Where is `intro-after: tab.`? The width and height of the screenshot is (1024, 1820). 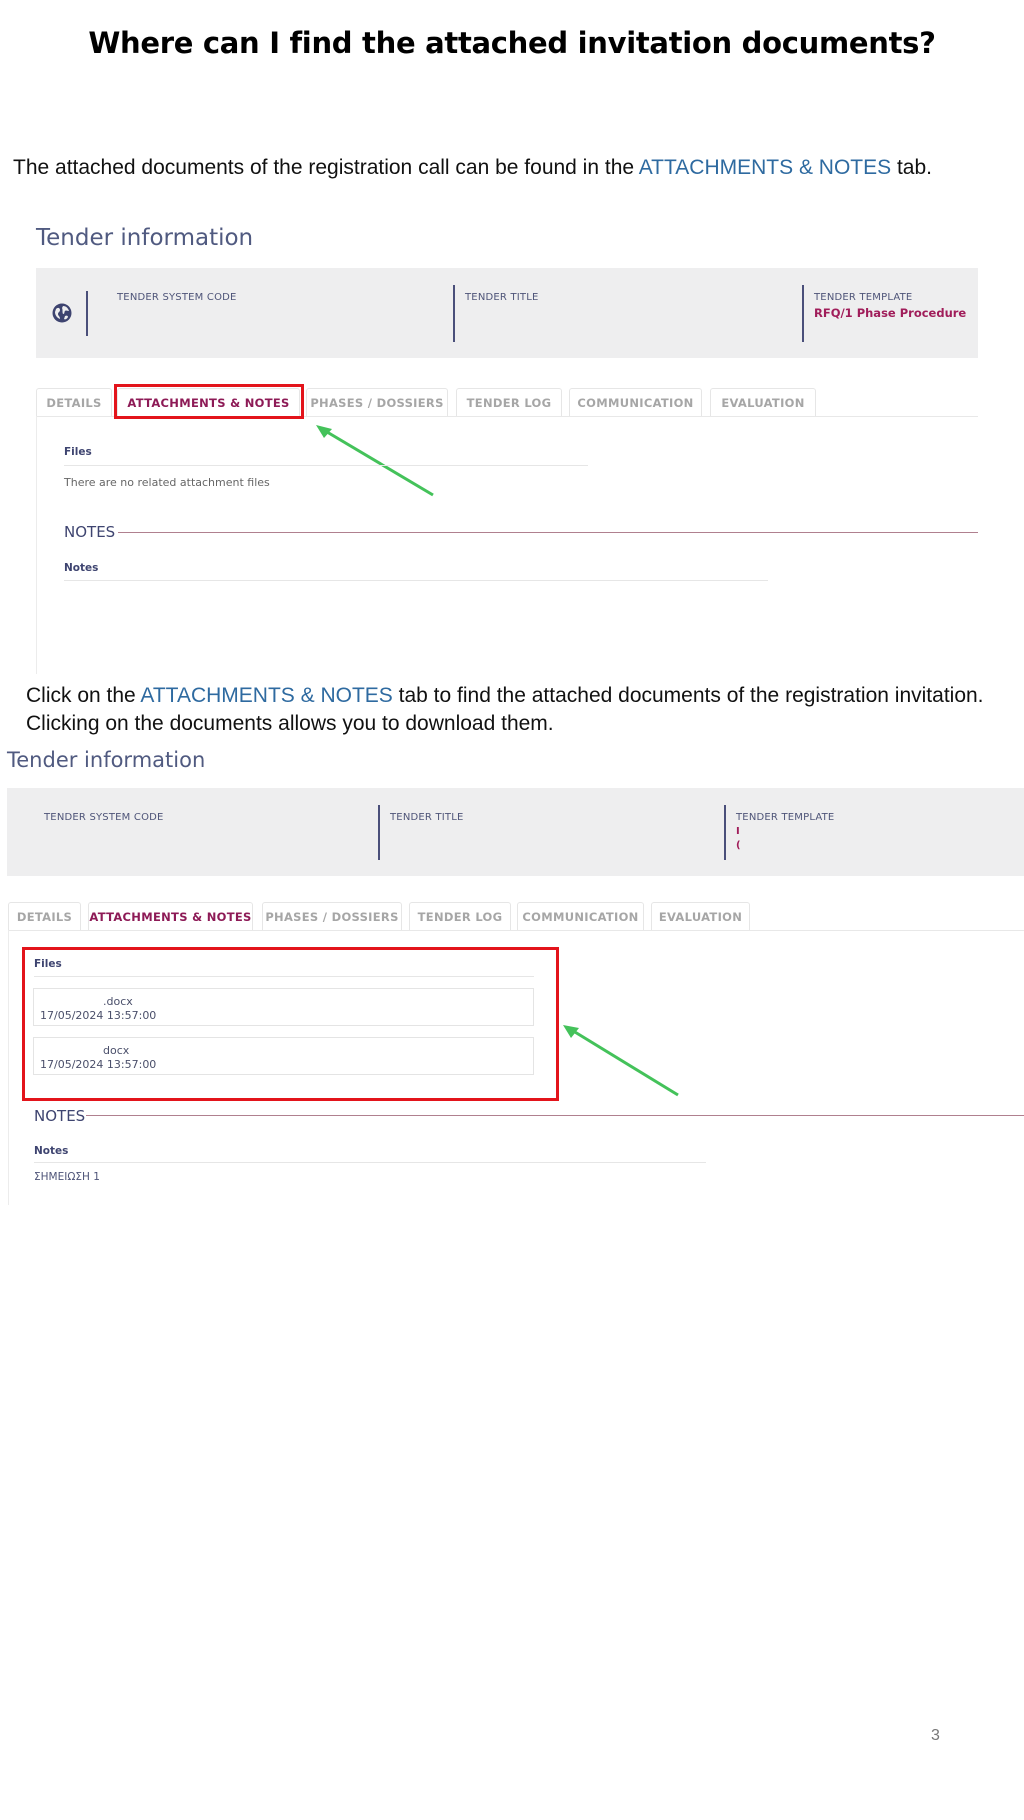
intro-after: tab. is located at coordinates (912, 167).